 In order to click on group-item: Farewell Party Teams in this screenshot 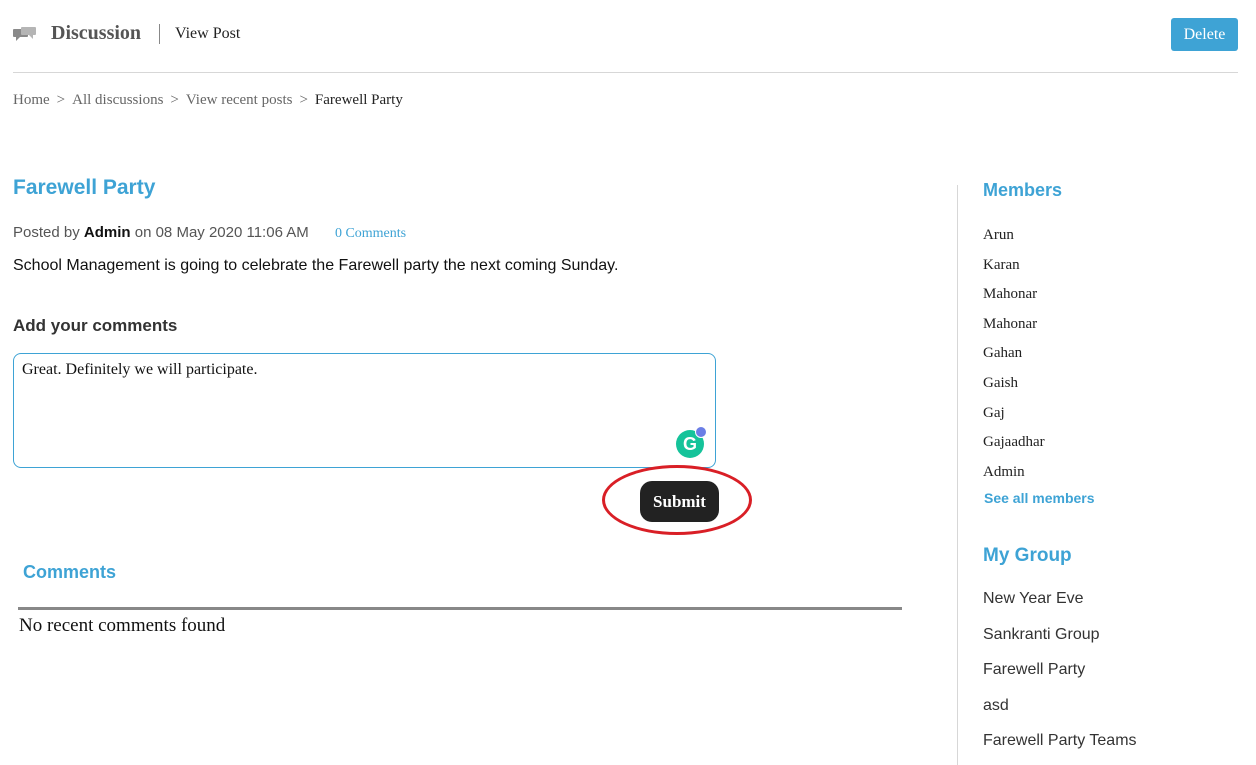, I will do `click(1060, 748)`.